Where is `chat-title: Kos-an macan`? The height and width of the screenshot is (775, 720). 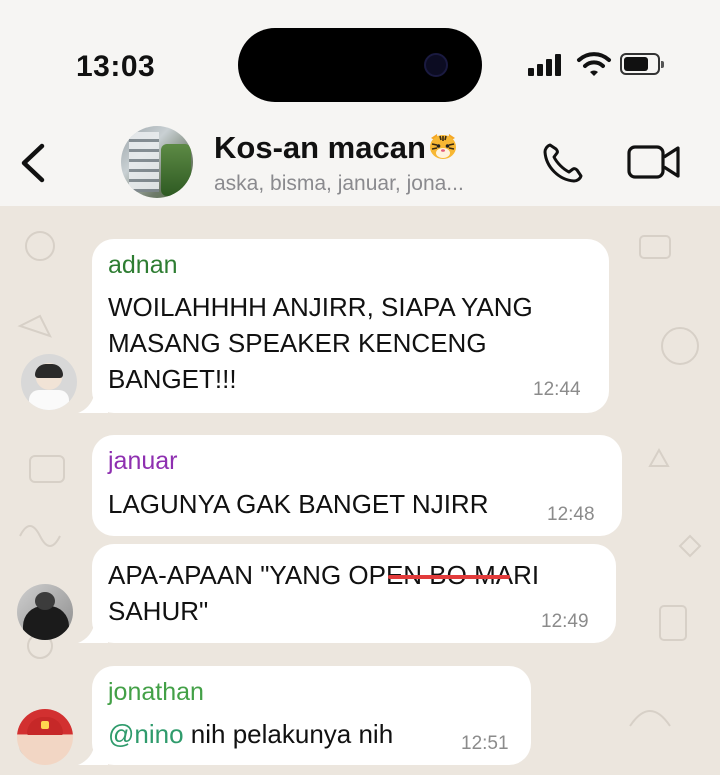
chat-title: Kos-an macan is located at coordinates (336, 148).